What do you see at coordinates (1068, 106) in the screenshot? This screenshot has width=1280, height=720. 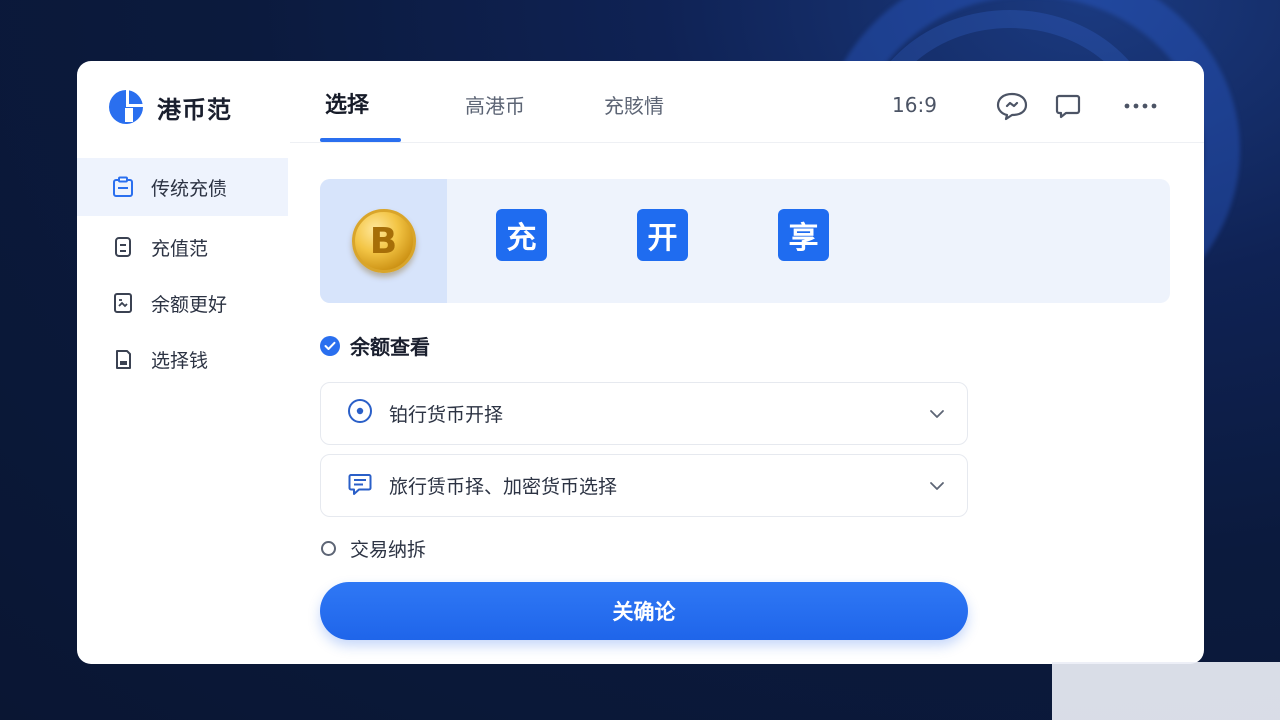 I see `message-square-icon` at bounding box center [1068, 106].